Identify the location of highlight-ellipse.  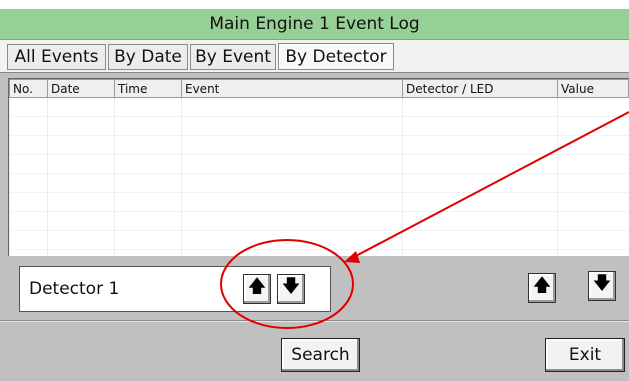
(287, 284).